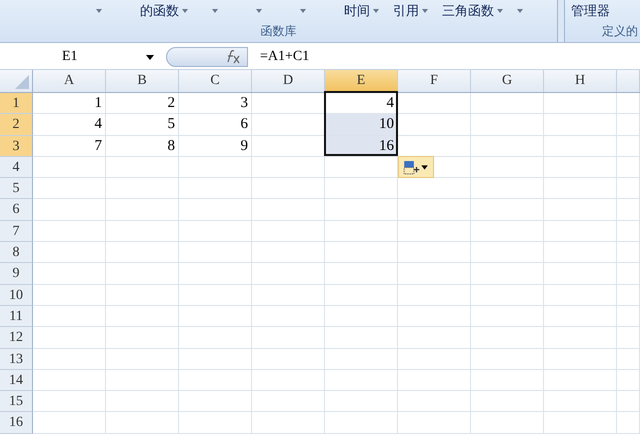 The image size is (640, 441). What do you see at coordinates (16, 125) in the screenshot?
I see `row-header: 2` at bounding box center [16, 125].